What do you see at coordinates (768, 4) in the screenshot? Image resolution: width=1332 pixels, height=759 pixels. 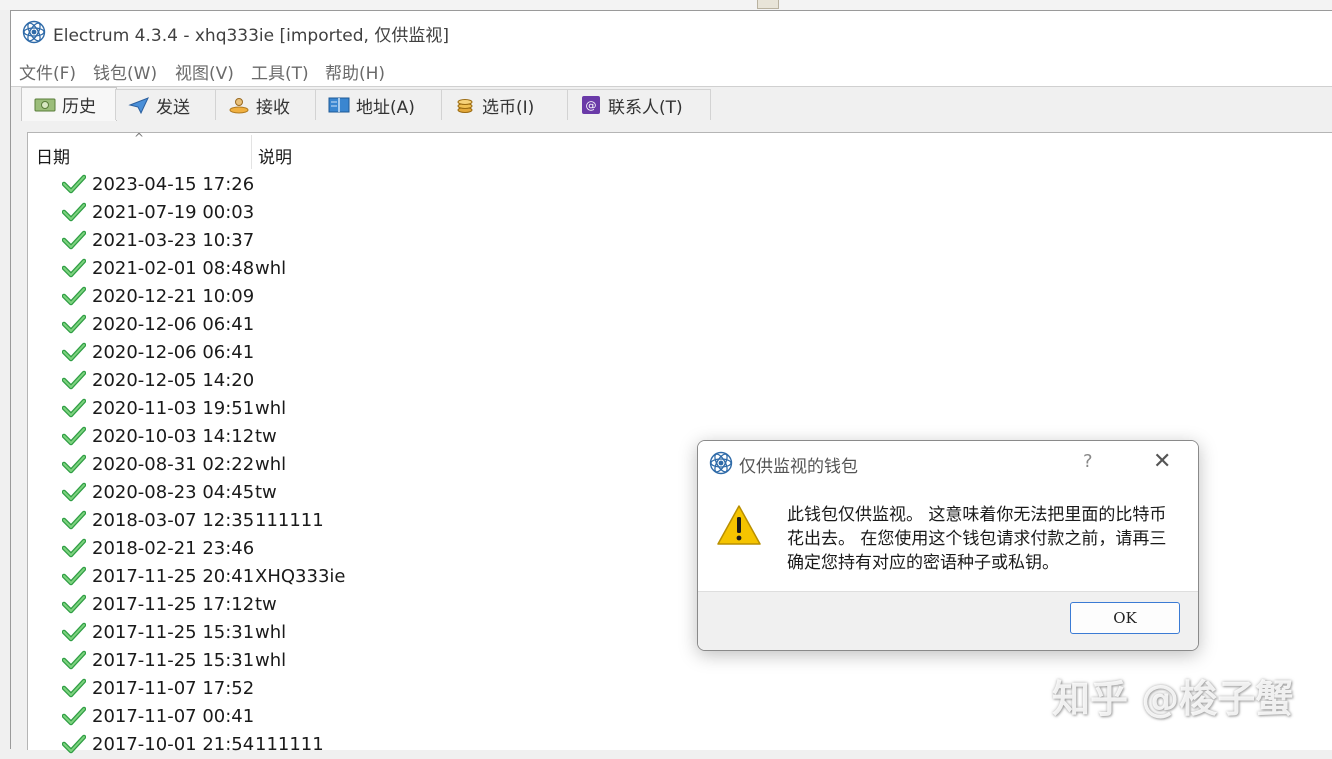 I see `desktop-icon` at bounding box center [768, 4].